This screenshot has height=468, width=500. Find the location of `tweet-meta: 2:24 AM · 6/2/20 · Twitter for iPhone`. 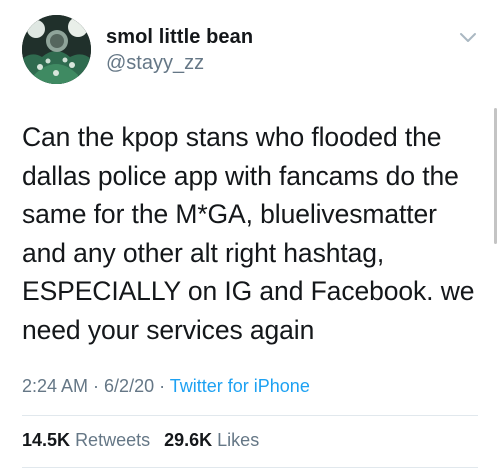

tweet-meta: 2:24 AM · 6/2/20 · Twitter for iPhone is located at coordinates (166, 386).